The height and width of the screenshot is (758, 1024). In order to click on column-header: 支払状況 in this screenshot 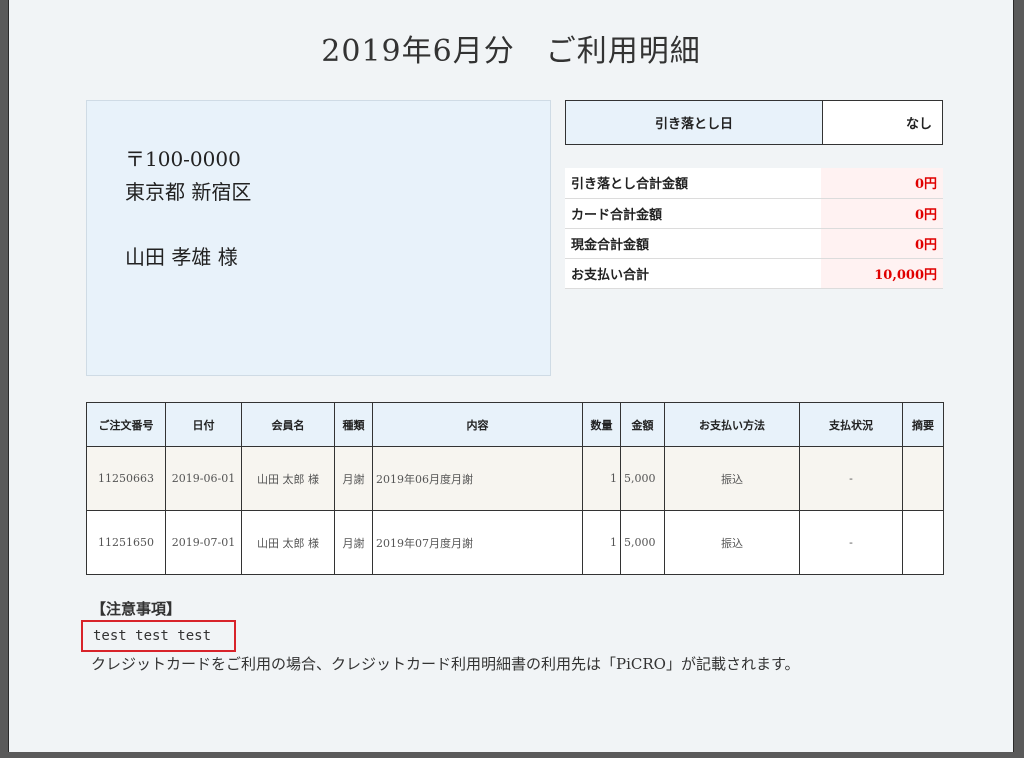, I will do `click(851, 424)`.